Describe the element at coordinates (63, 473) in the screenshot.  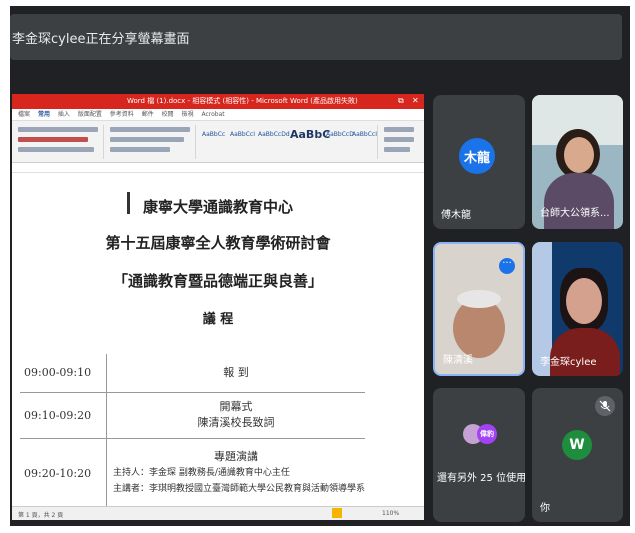
I see `agenda-time: 09:20-10:20` at that location.